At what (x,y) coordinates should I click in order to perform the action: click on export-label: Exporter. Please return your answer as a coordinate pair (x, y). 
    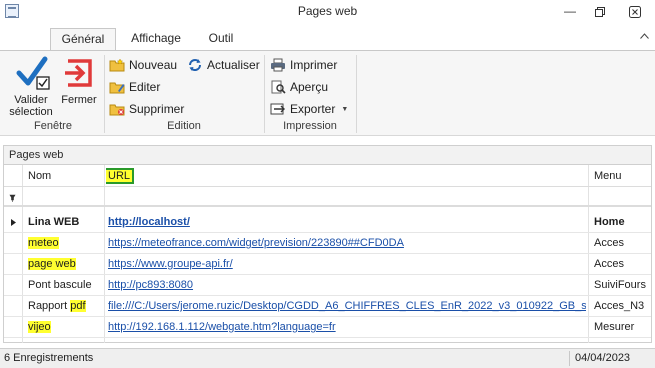
    Looking at the image, I should click on (313, 109).